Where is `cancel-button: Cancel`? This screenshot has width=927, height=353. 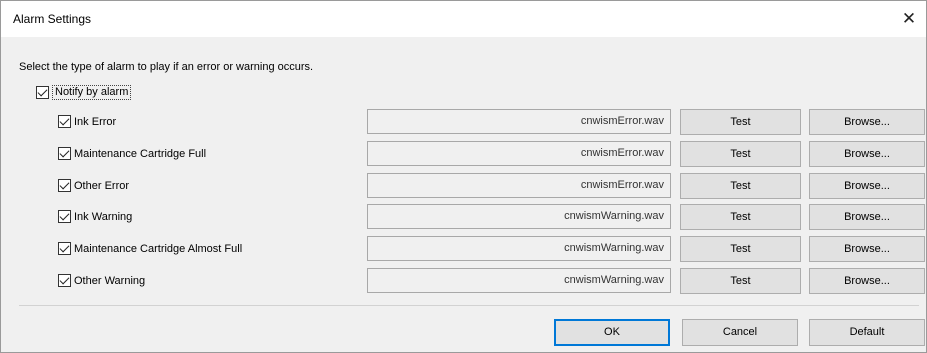
cancel-button: Cancel is located at coordinates (740, 332).